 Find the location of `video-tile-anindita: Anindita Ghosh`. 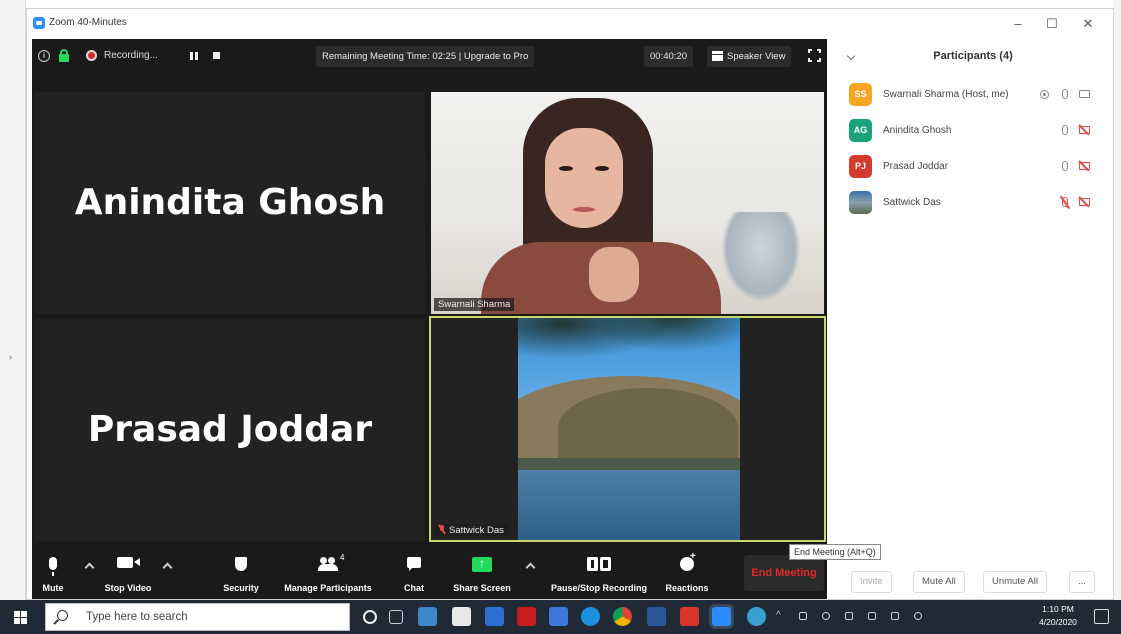

video-tile-anindita: Anindita Ghosh is located at coordinates (230, 203).